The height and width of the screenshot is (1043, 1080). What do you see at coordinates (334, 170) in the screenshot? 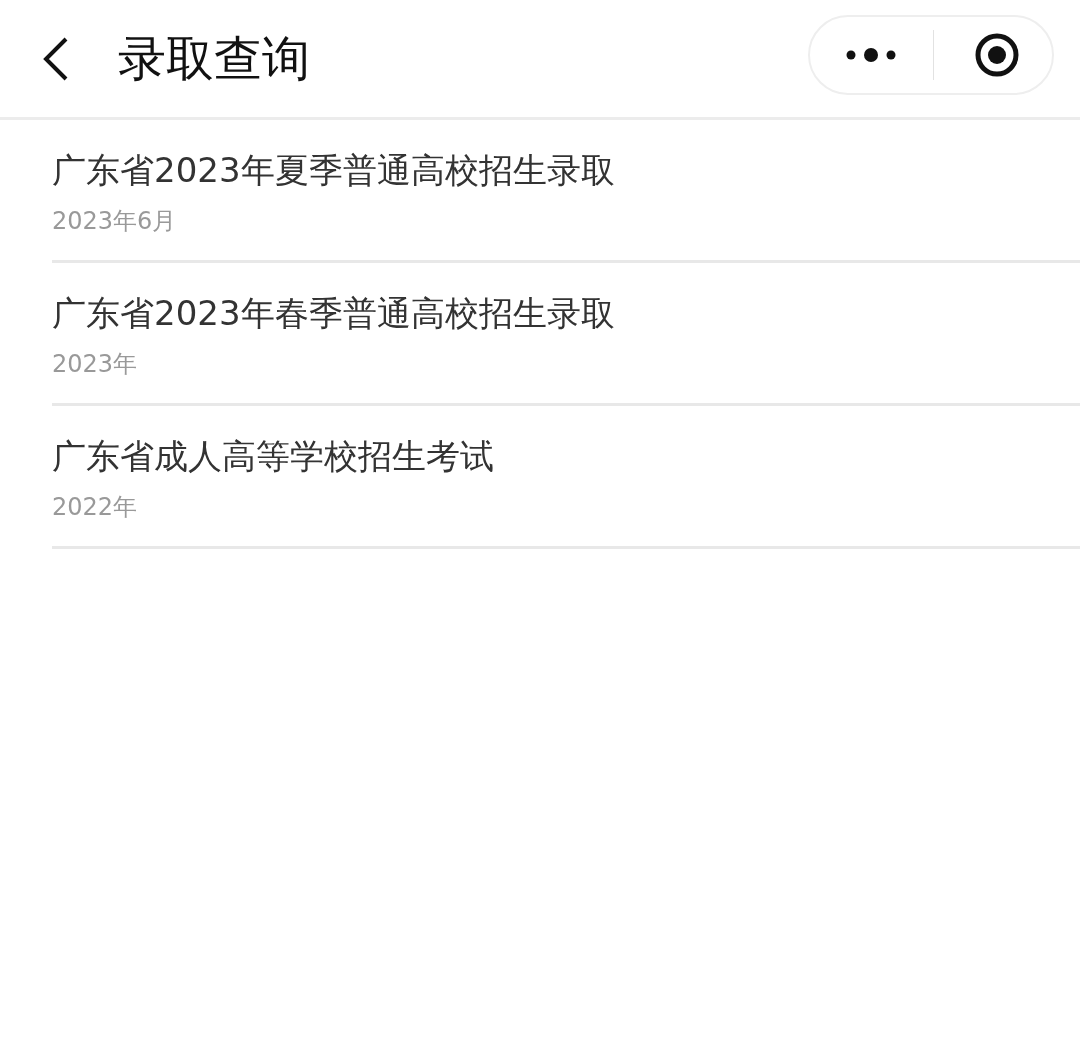
I see `item-title: 广东省2023年夏季普通高校招生录取` at bounding box center [334, 170].